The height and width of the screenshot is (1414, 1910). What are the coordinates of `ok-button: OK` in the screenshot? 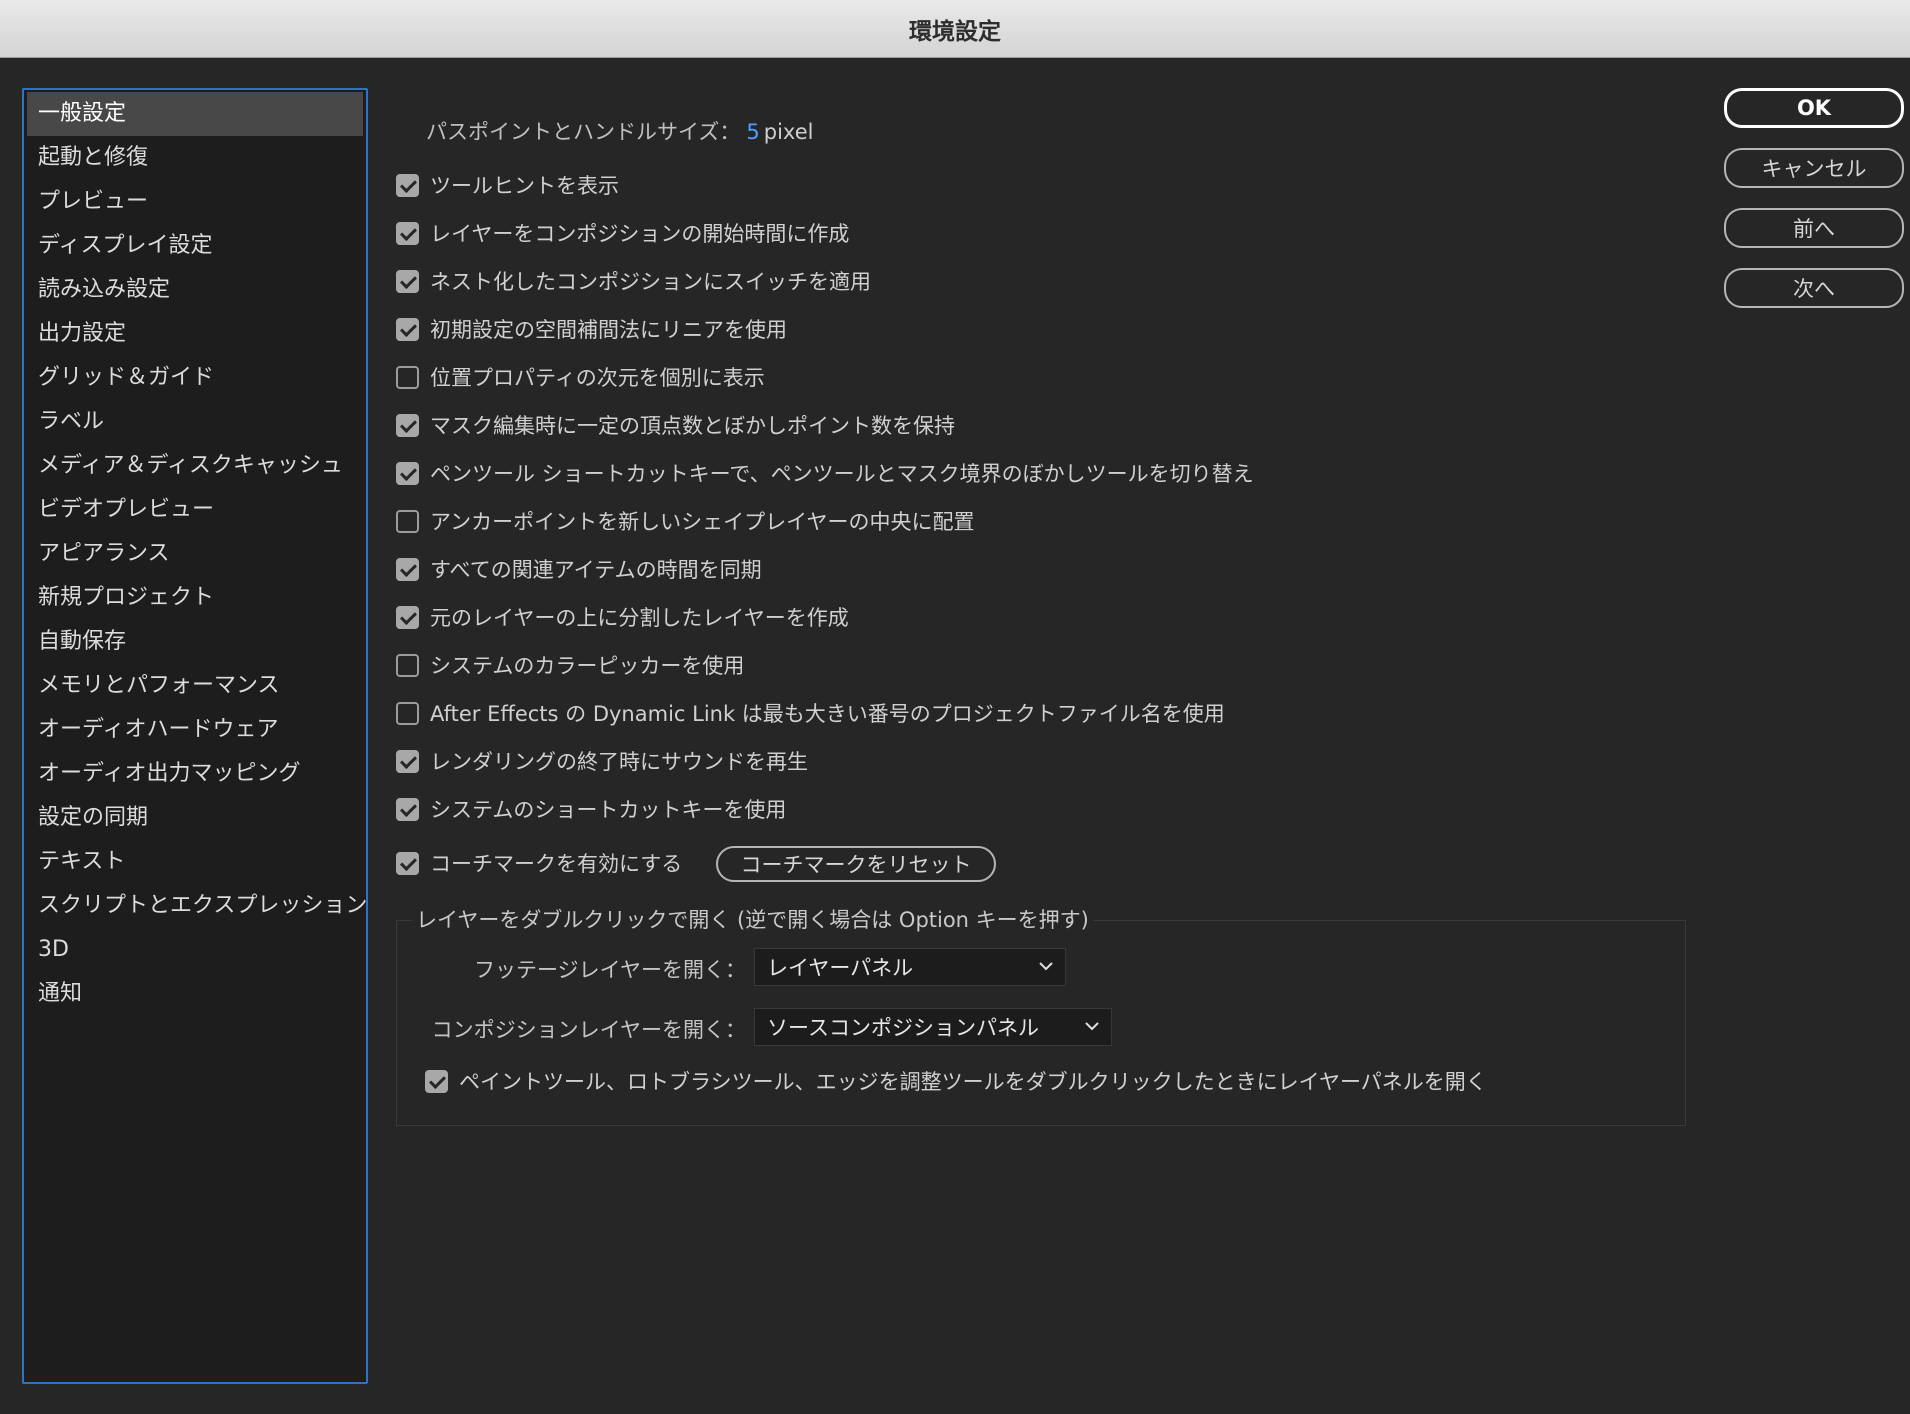 It's located at (1814, 108).